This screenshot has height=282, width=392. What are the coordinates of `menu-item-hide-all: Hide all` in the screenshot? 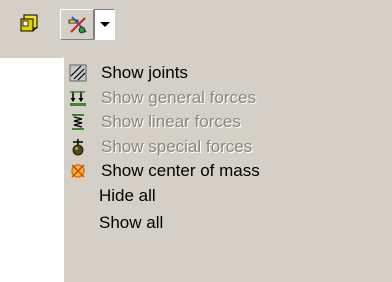 It's located at (228, 196).